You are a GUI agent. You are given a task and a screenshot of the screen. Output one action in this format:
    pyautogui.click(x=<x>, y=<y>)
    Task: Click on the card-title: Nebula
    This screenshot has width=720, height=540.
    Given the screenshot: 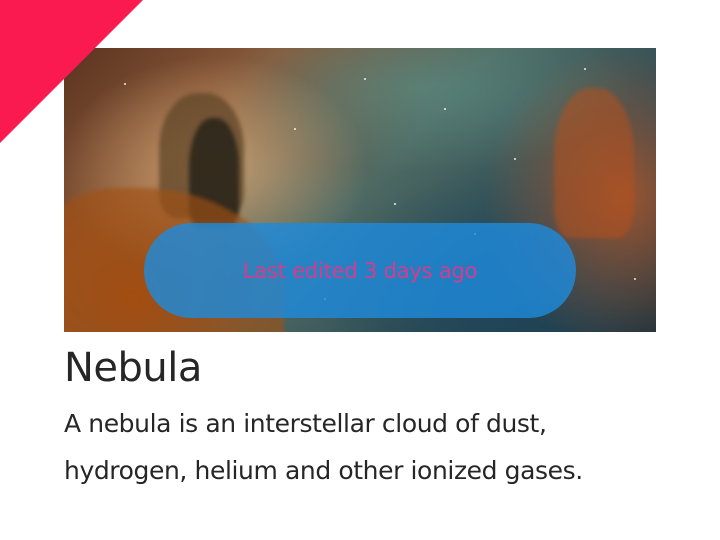 What is the action you would take?
    pyautogui.click(x=133, y=368)
    